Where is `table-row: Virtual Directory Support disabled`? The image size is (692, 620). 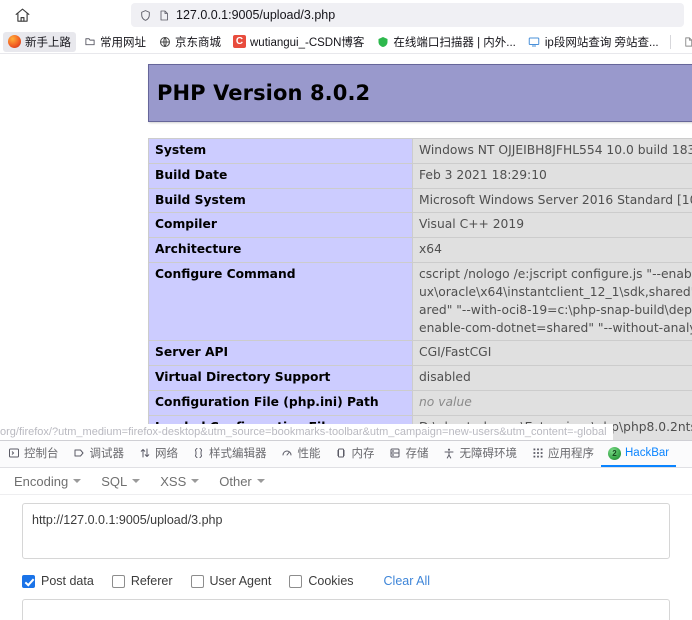 table-row: Virtual Directory Support disabled is located at coordinates (420, 378).